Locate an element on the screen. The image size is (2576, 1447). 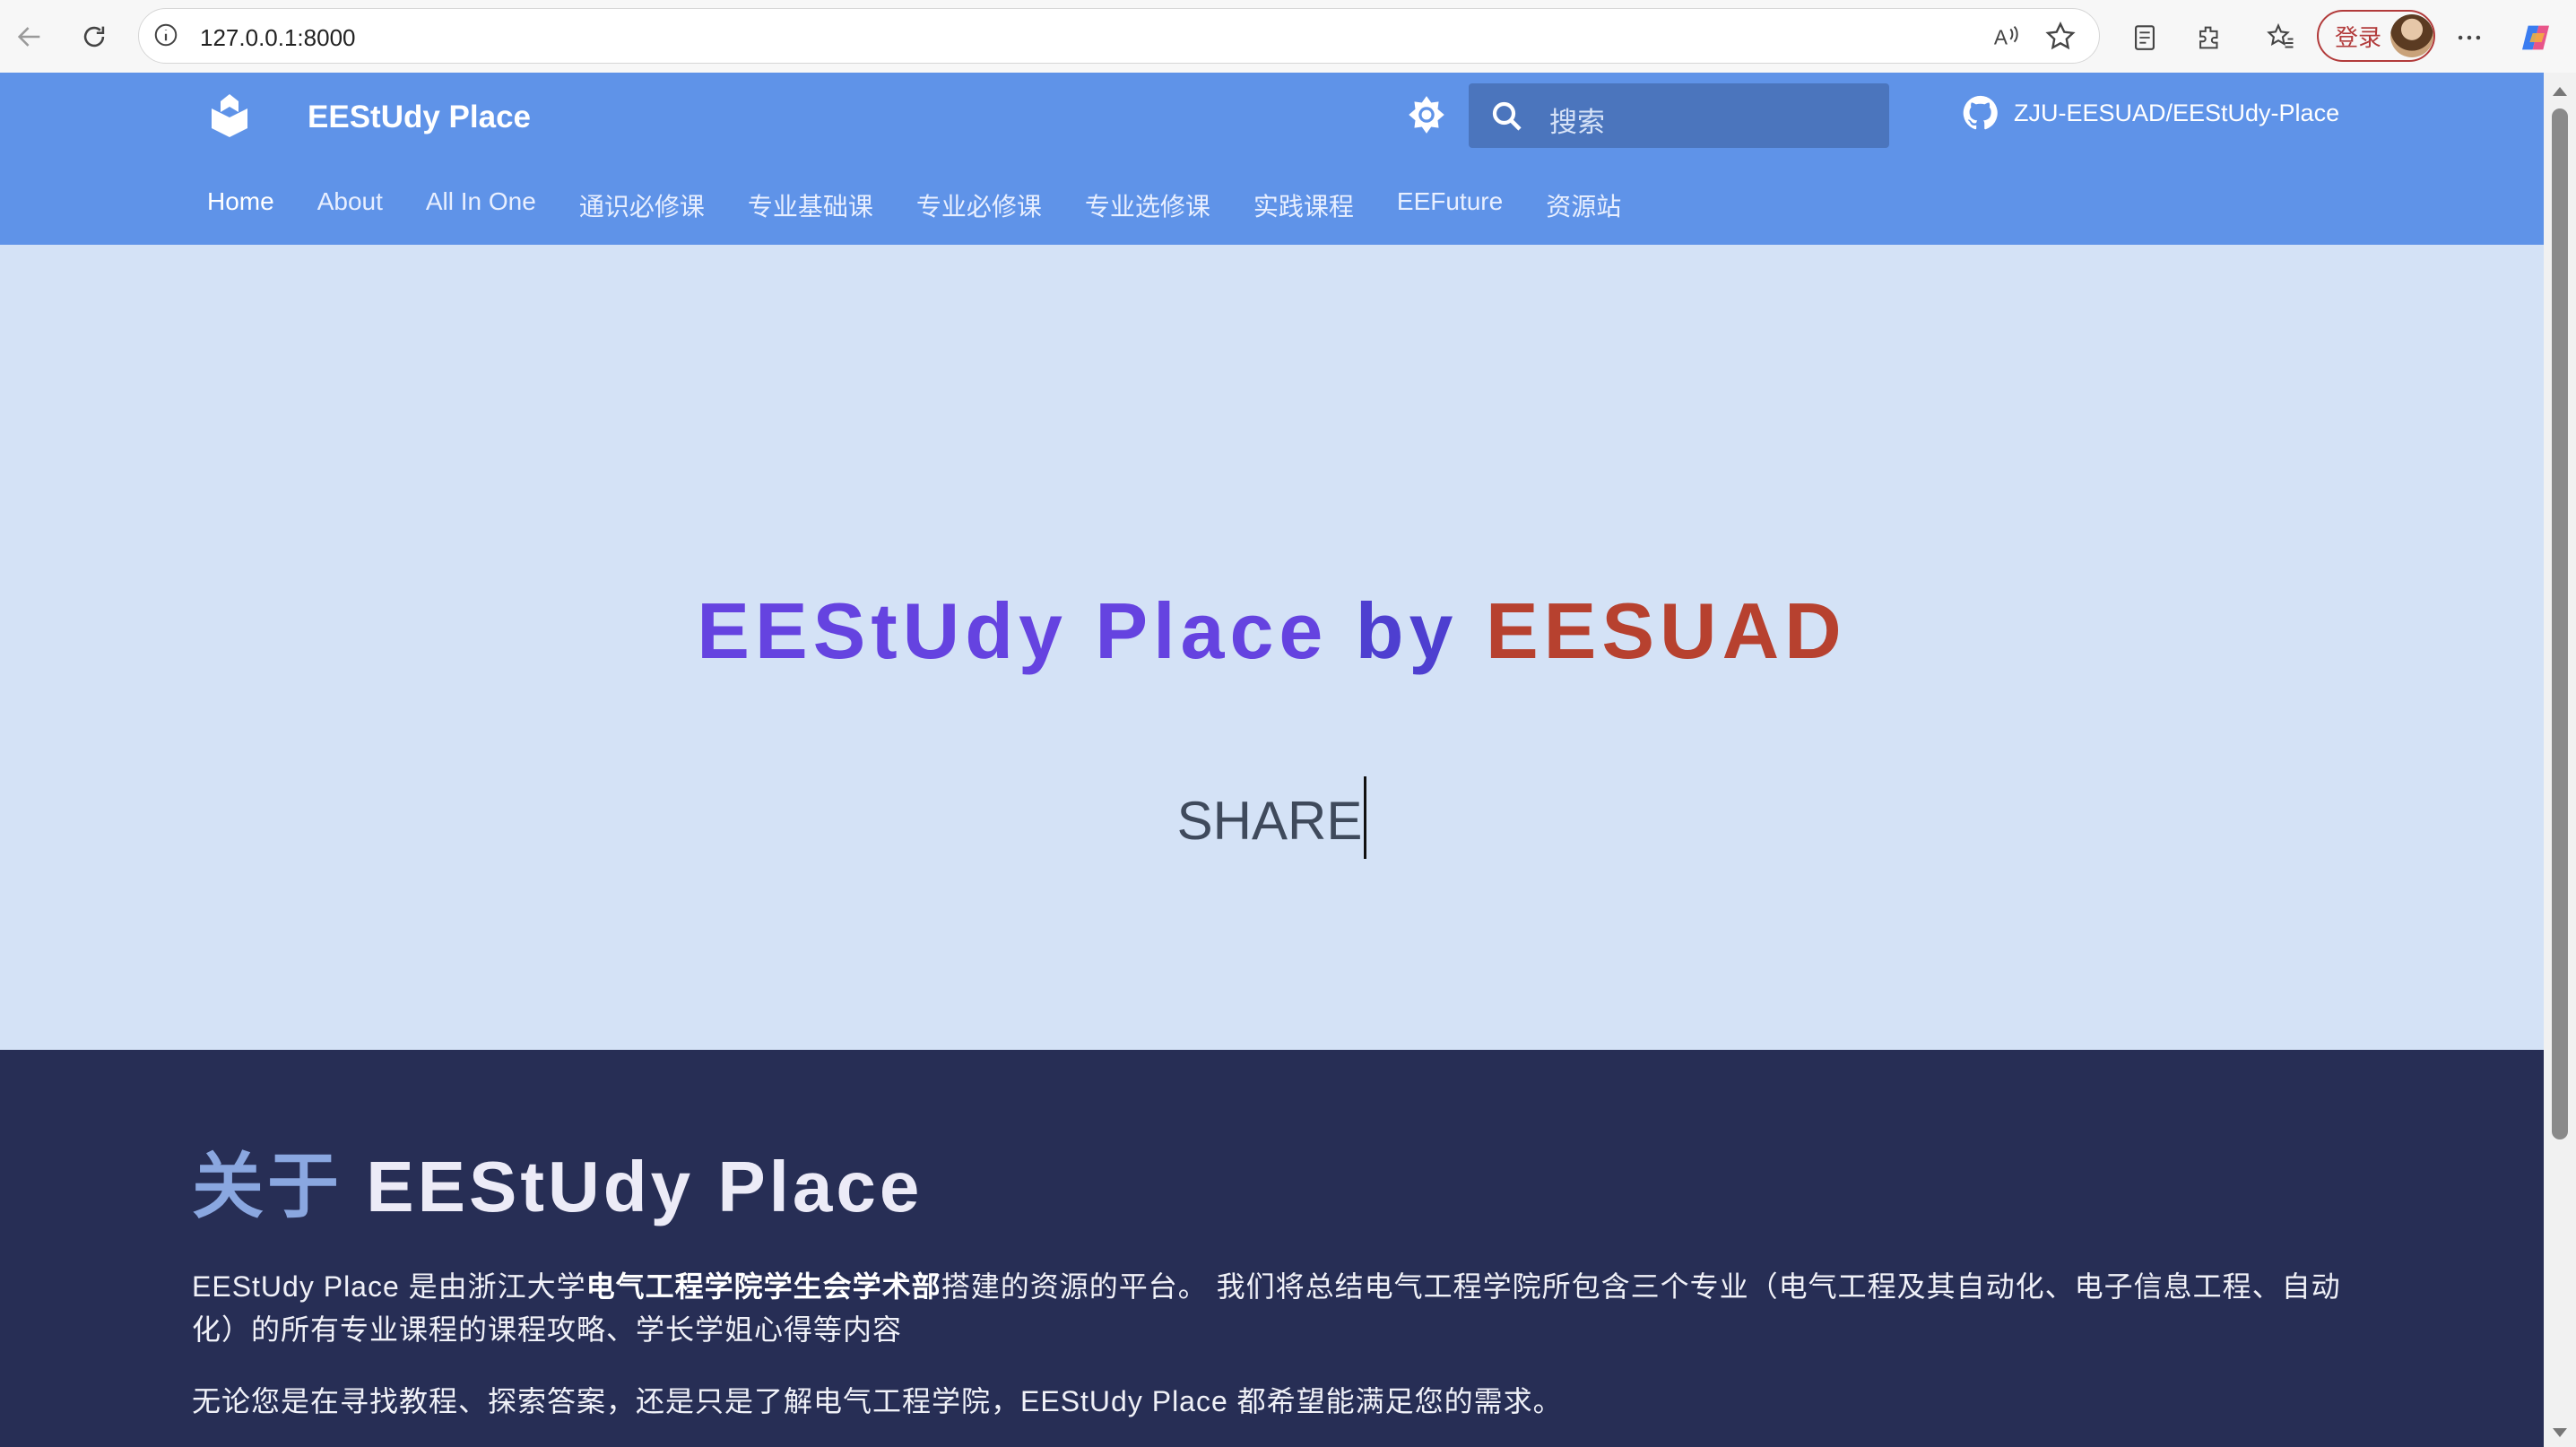
browser-toolbar: 127.0.0.1:8000 A 登录 is located at coordinates (1288, 37).